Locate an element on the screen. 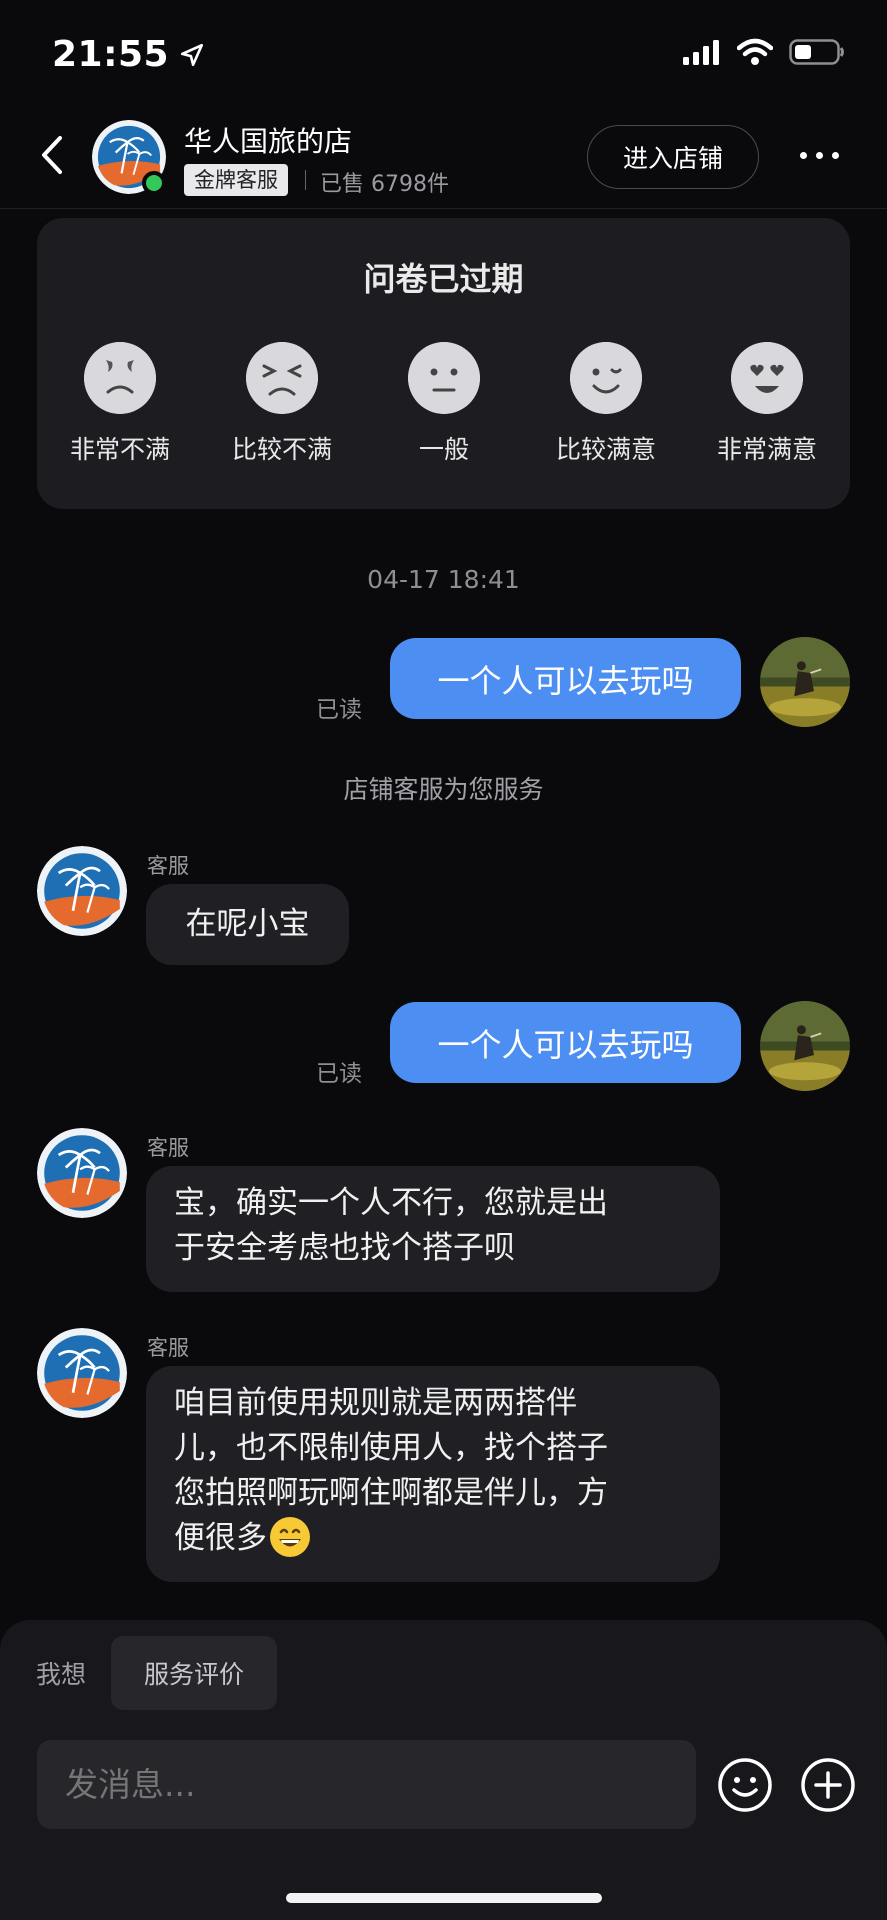  wish-label: 我想 is located at coordinates (61, 1674).